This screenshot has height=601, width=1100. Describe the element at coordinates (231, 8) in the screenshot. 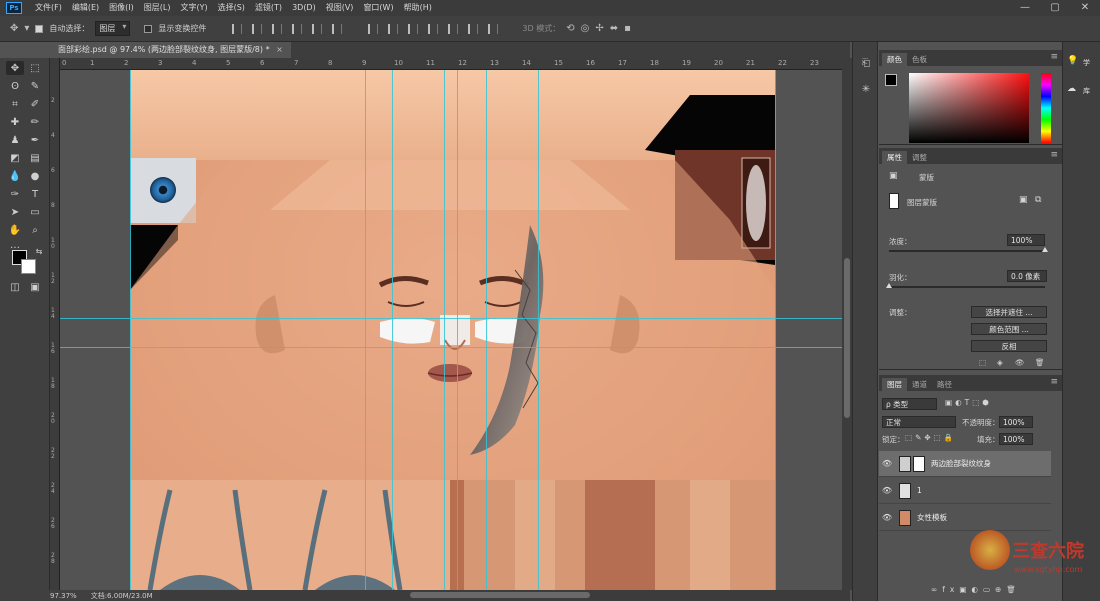

I see `menu-select: 选择(S)` at that location.